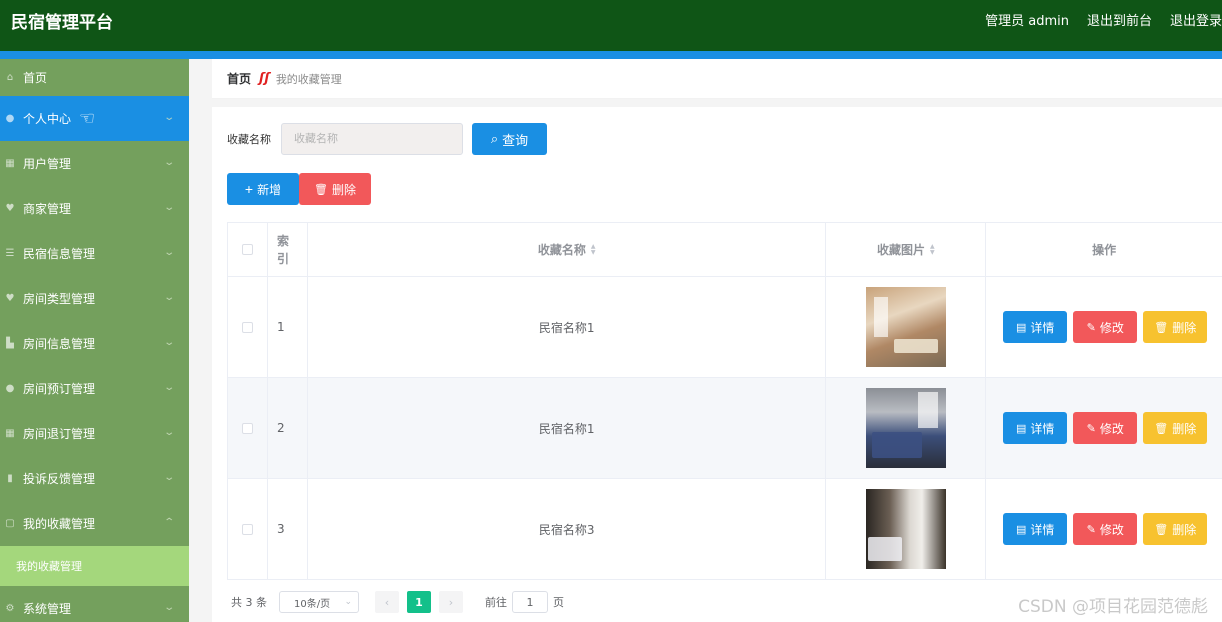 The width and height of the screenshot is (1222, 622). Describe the element at coordinates (1111, 529) in the screenshot. I see `edit-button-label: 修改` at that location.